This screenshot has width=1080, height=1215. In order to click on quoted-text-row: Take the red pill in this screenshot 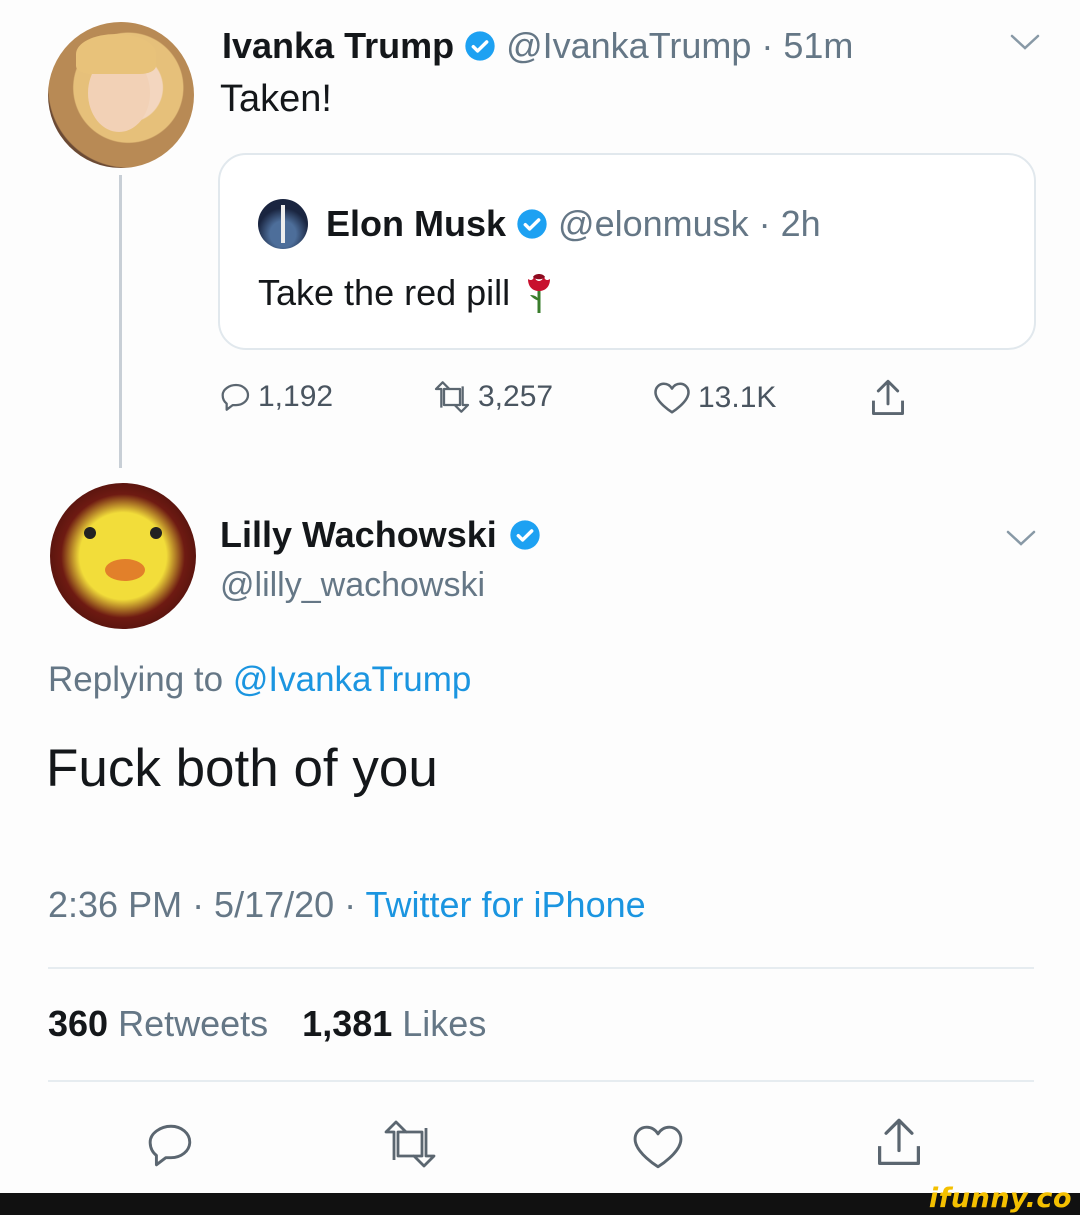, I will do `click(406, 293)`.